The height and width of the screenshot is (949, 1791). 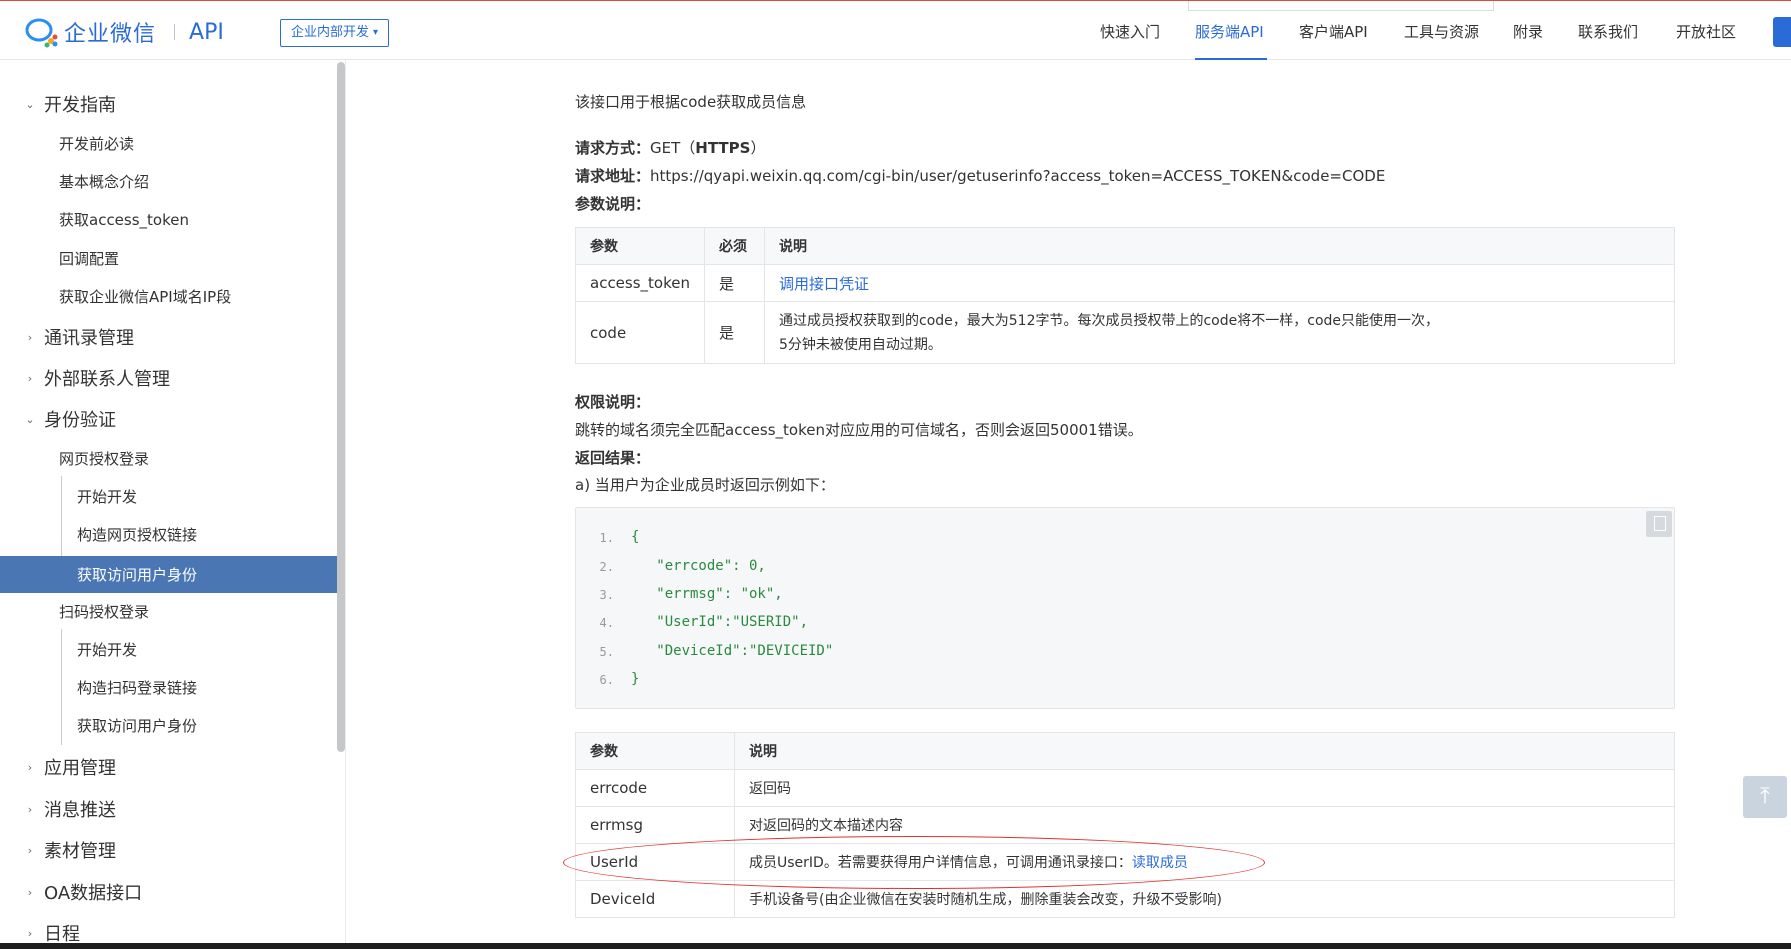 What do you see at coordinates (691, 102) in the screenshot?
I see `intro-text: 该接口用于根据code获取成员信息` at bounding box center [691, 102].